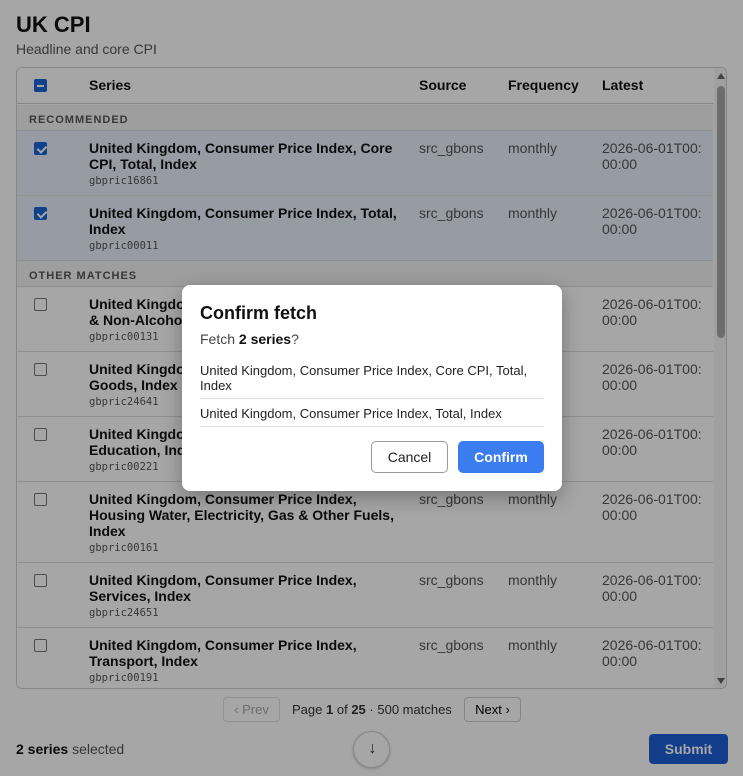 This screenshot has height=776, width=743. Describe the element at coordinates (409, 457) in the screenshot. I see `cancel-button: Cancel` at that location.